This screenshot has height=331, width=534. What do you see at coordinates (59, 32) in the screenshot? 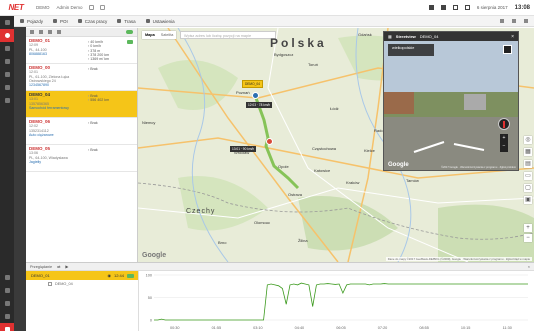
I see `refresh-icon` at bounding box center [59, 32].